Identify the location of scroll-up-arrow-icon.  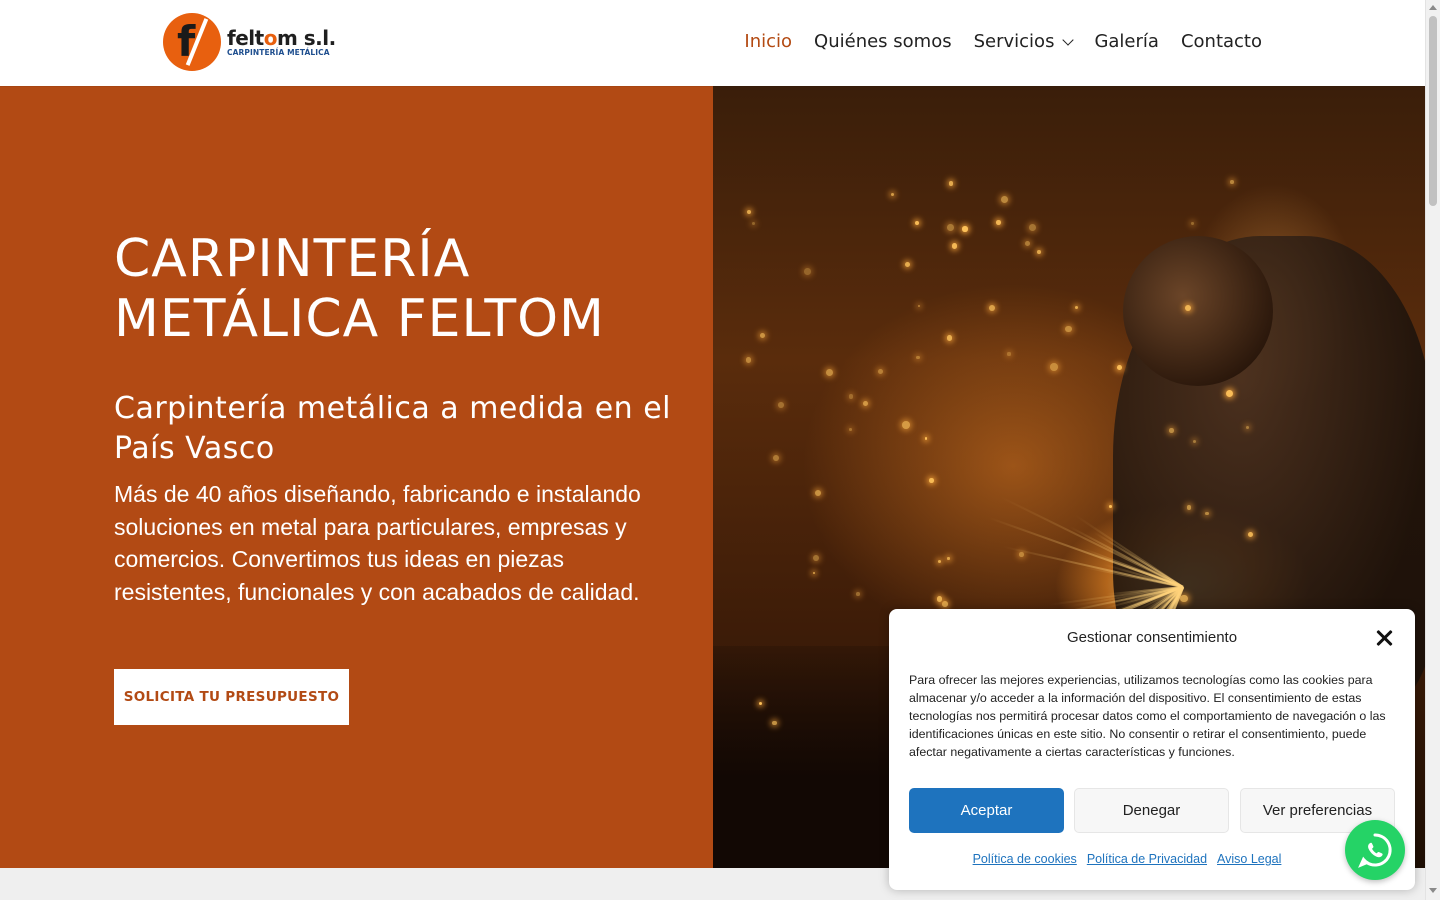
(1433, 7).